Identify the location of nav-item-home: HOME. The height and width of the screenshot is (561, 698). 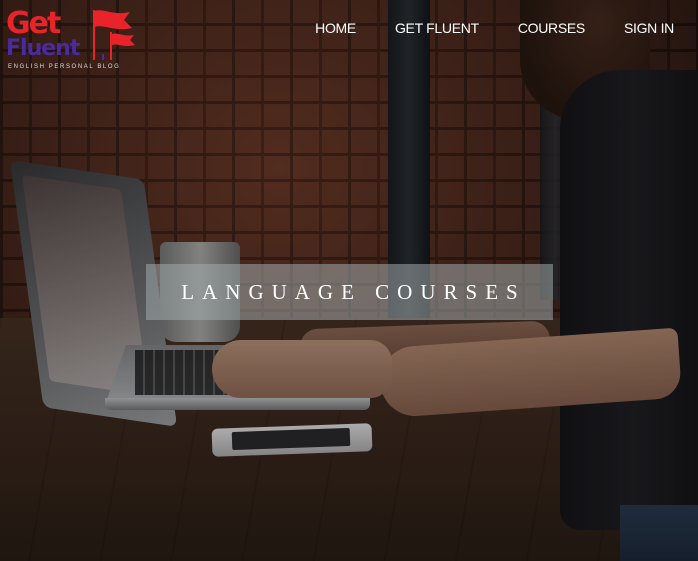
(335, 28).